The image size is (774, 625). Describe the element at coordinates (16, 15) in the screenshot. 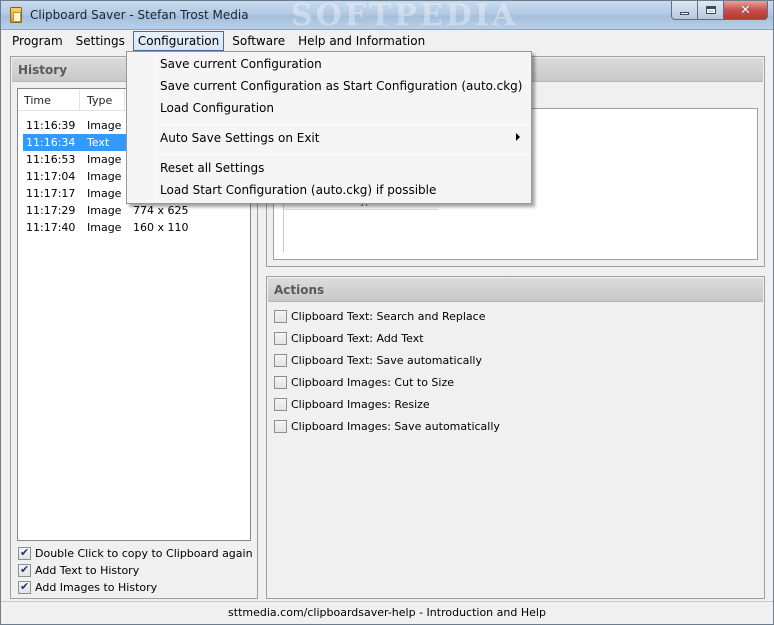

I see `clipboard-icon` at that location.